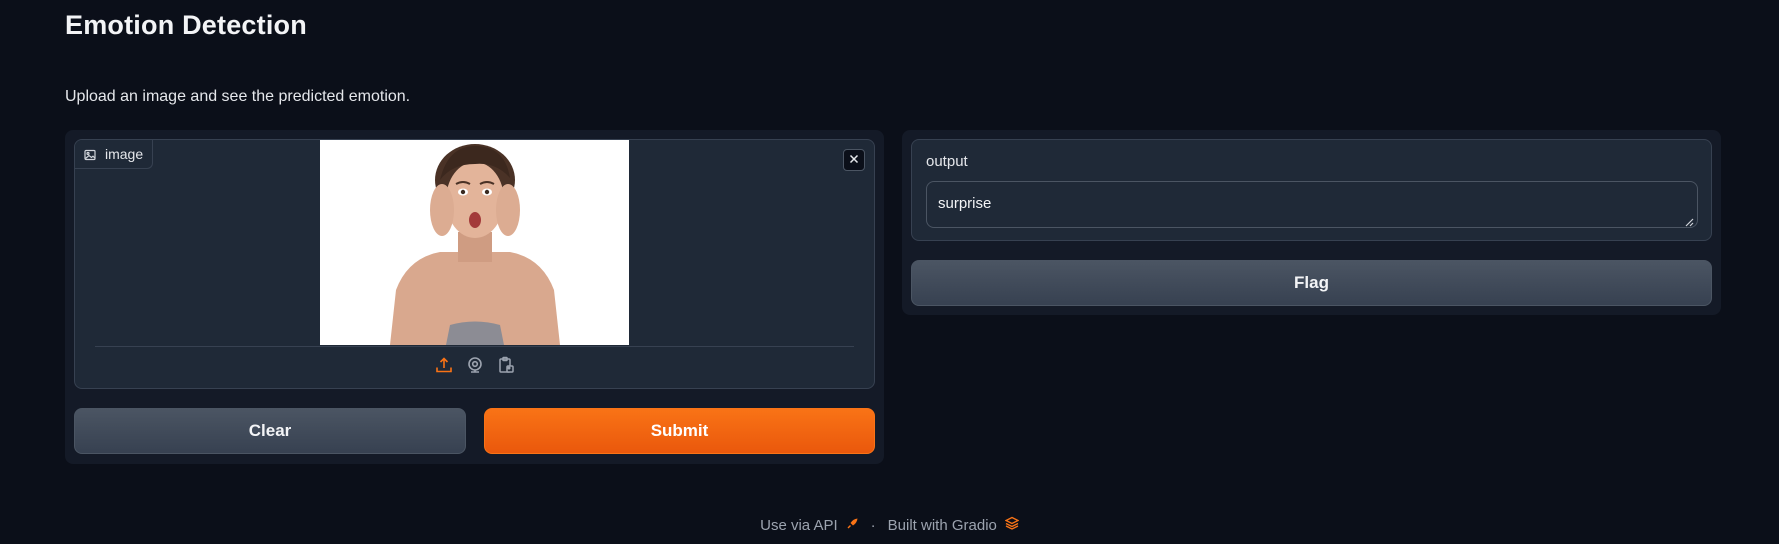 This screenshot has width=1779, height=544. What do you see at coordinates (1312, 204) in the screenshot?
I see `output-textbox: surprise` at bounding box center [1312, 204].